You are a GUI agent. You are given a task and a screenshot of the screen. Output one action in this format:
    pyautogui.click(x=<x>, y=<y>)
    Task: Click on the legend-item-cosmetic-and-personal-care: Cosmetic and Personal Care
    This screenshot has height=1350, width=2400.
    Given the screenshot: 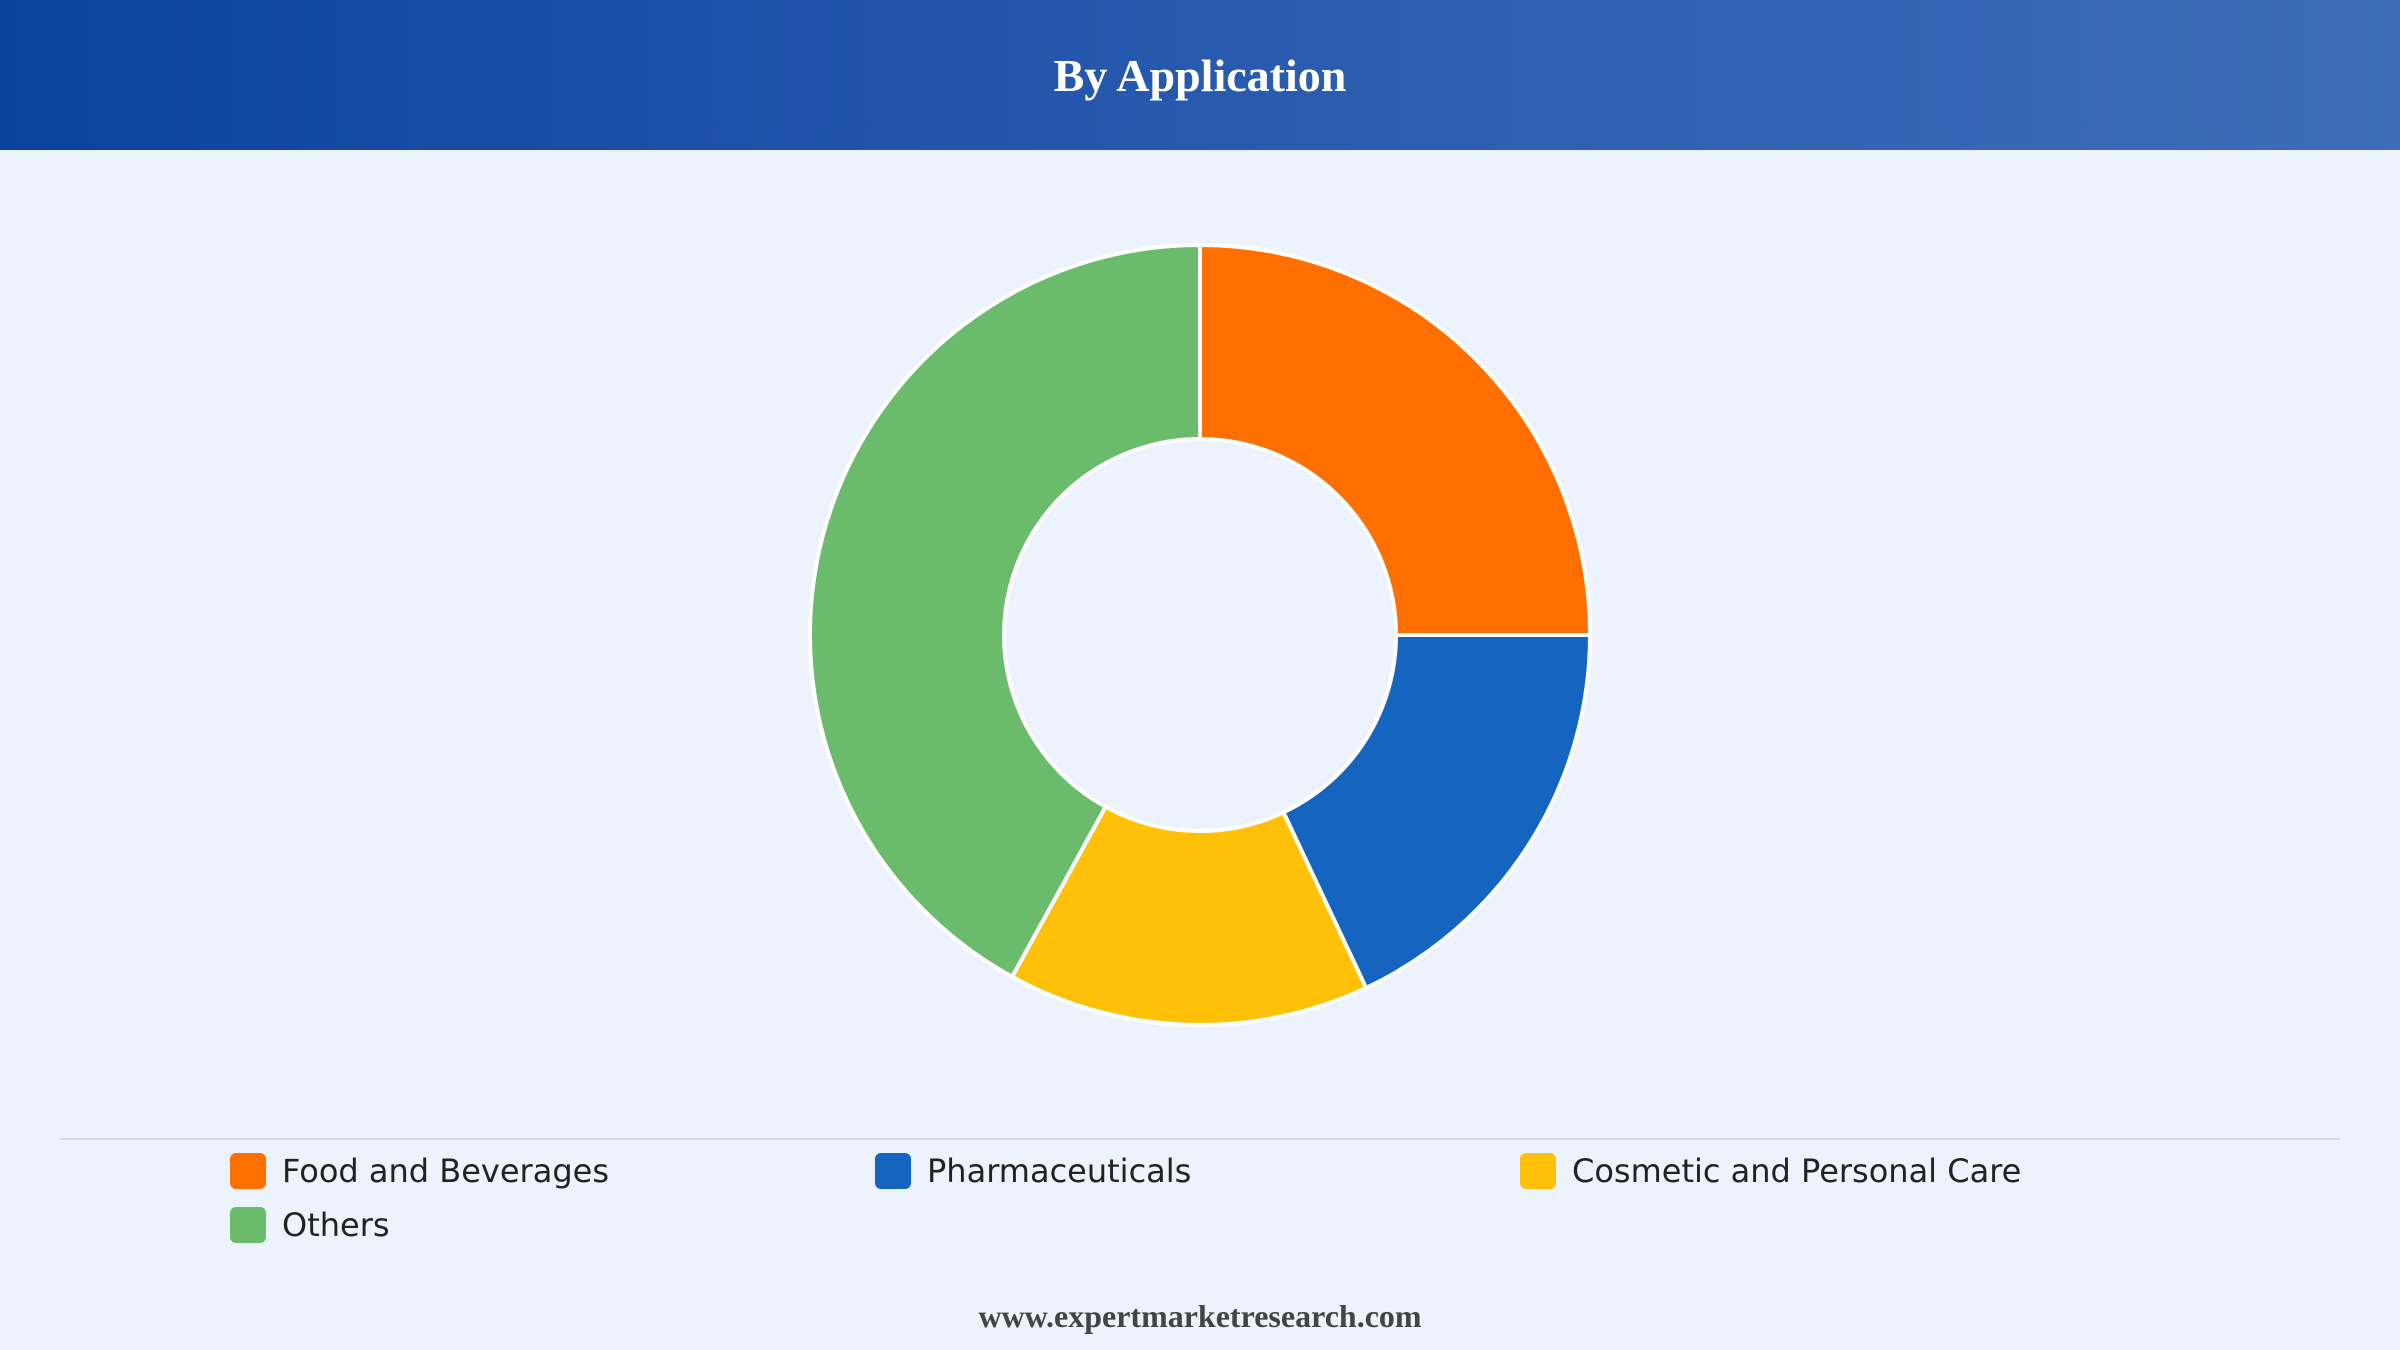 What is the action you would take?
    pyautogui.click(x=1842, y=1171)
    